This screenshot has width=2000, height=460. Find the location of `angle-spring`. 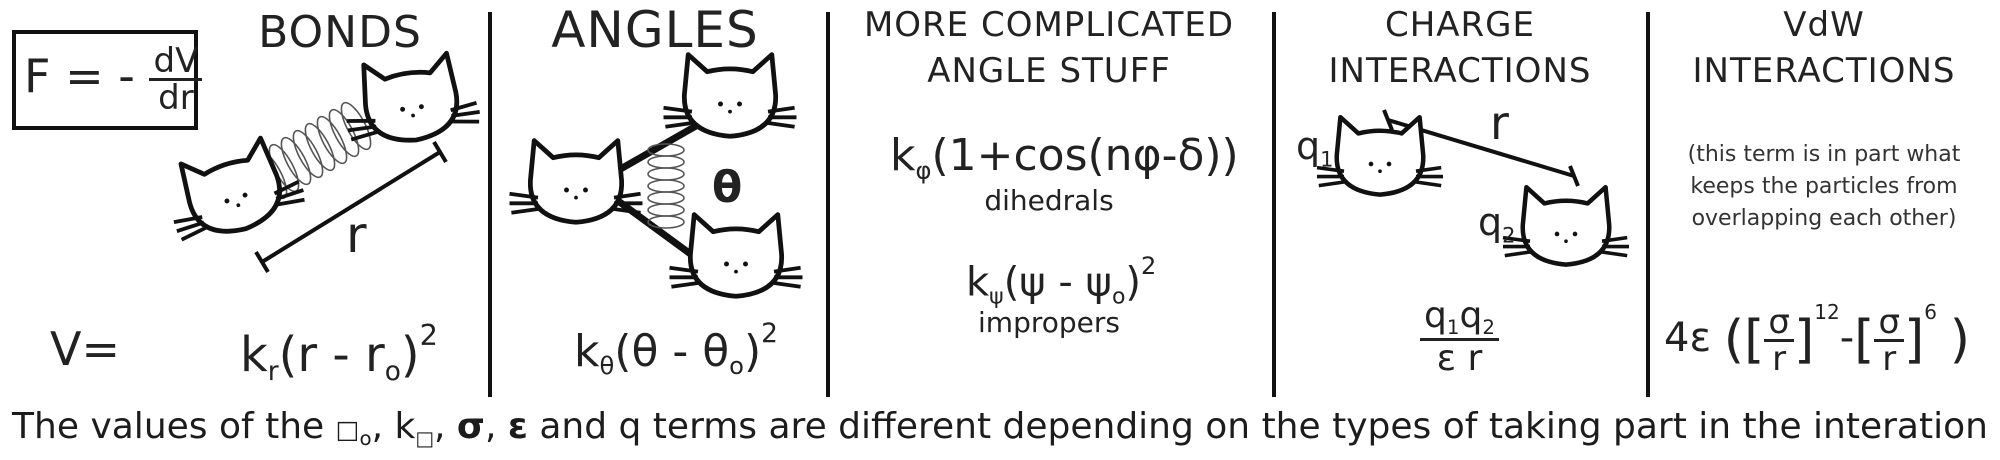

angle-spring is located at coordinates (666, 186).